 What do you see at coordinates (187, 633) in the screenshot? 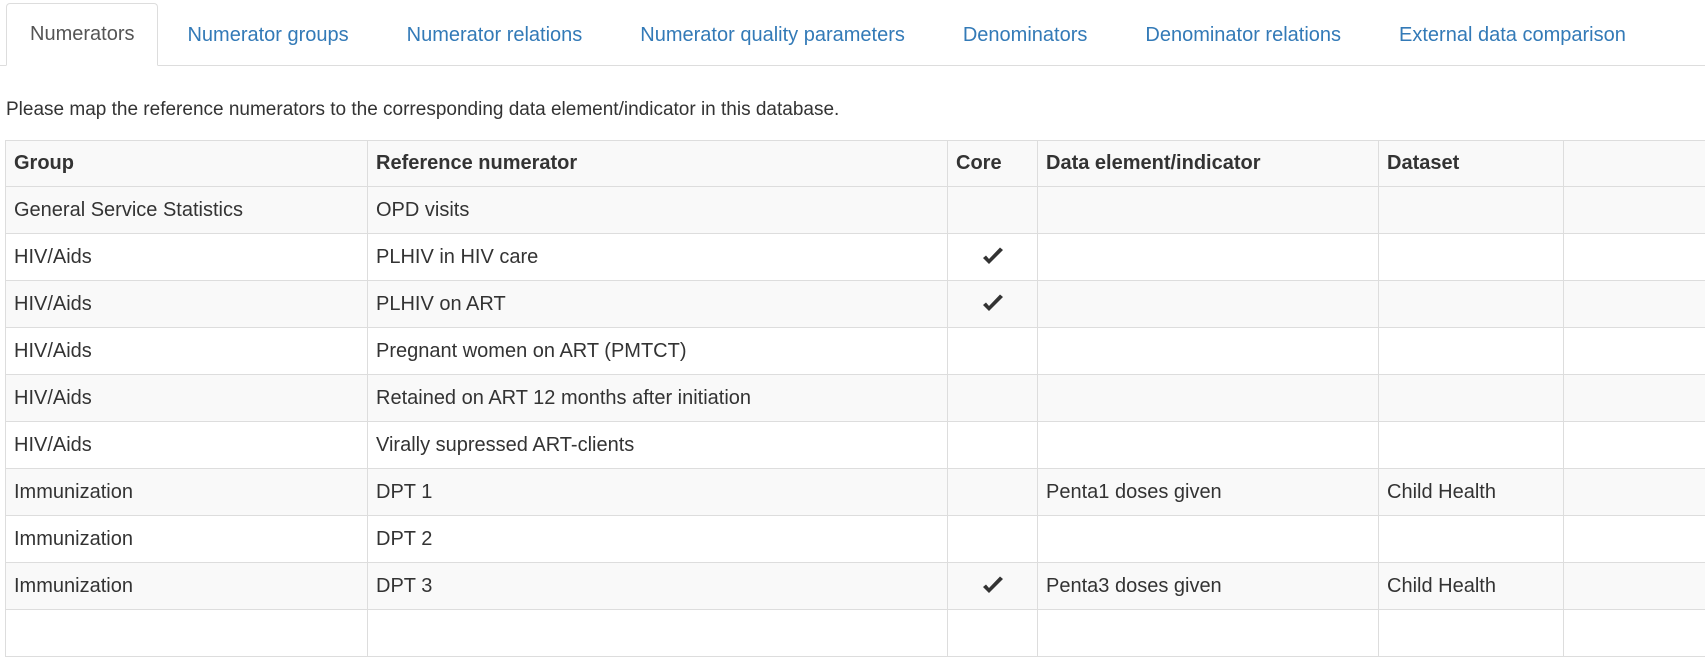
I see `cell-group` at bounding box center [187, 633].